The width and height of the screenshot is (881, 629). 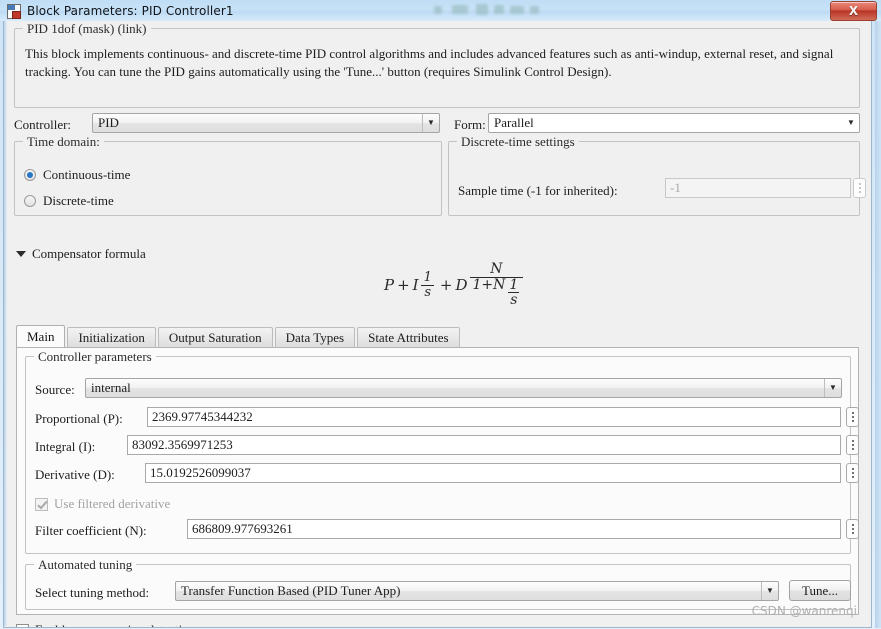 What do you see at coordinates (550, 10) in the screenshot?
I see `background-artifact` at bounding box center [550, 10].